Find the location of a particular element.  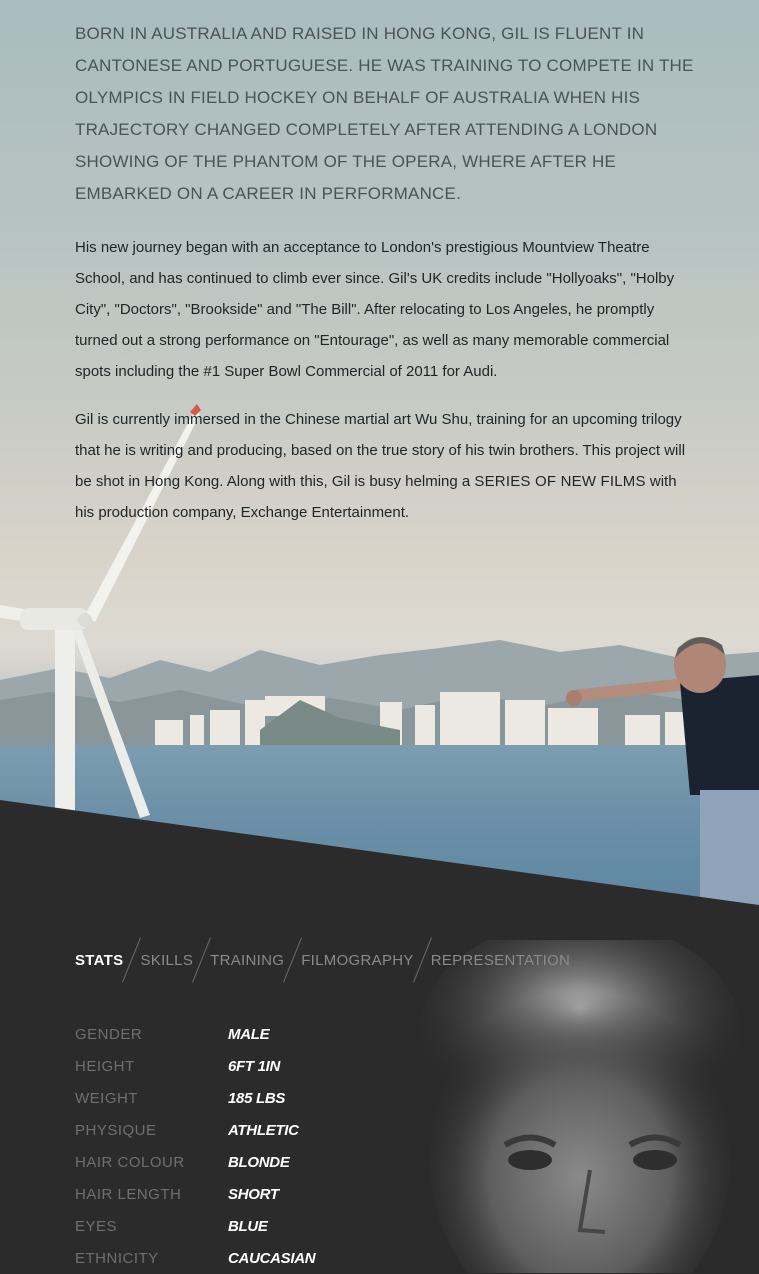

stat-value: Blonde is located at coordinates (259, 1162).